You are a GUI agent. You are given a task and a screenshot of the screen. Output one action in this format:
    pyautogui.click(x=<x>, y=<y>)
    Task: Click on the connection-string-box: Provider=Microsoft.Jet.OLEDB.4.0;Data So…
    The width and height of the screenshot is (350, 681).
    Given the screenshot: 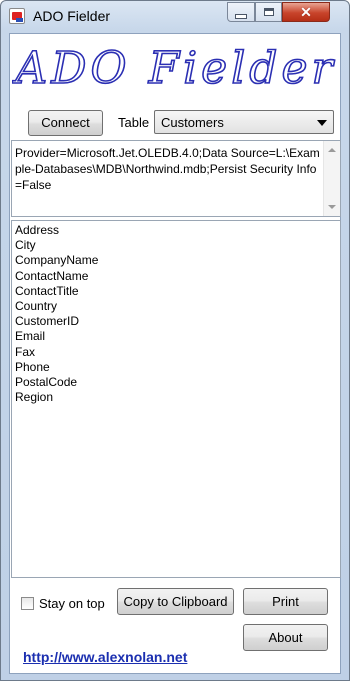 What is the action you would take?
    pyautogui.click(x=176, y=178)
    